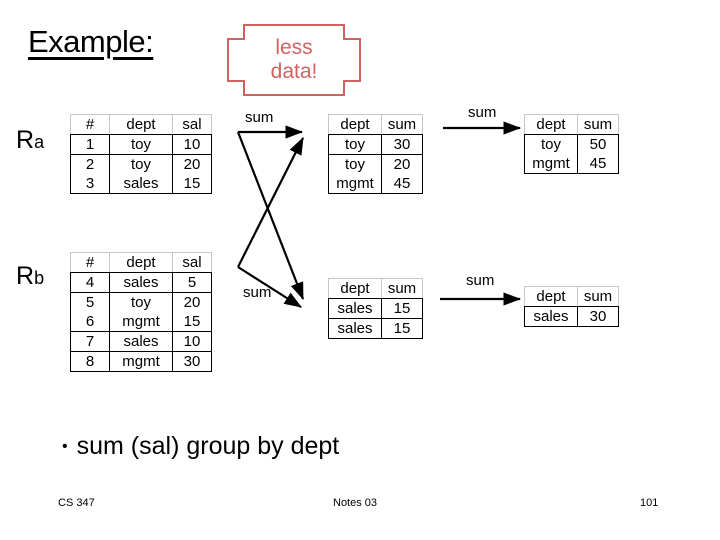 This screenshot has height=540, width=720. I want to click on callout-line-1: less, so click(294, 48).